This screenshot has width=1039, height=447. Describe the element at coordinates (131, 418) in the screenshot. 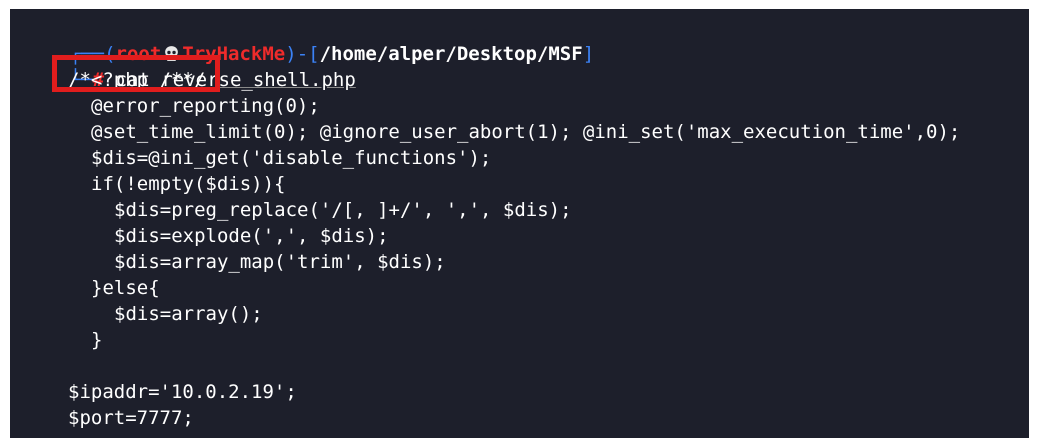

I see `code-line: $port=7777;` at that location.